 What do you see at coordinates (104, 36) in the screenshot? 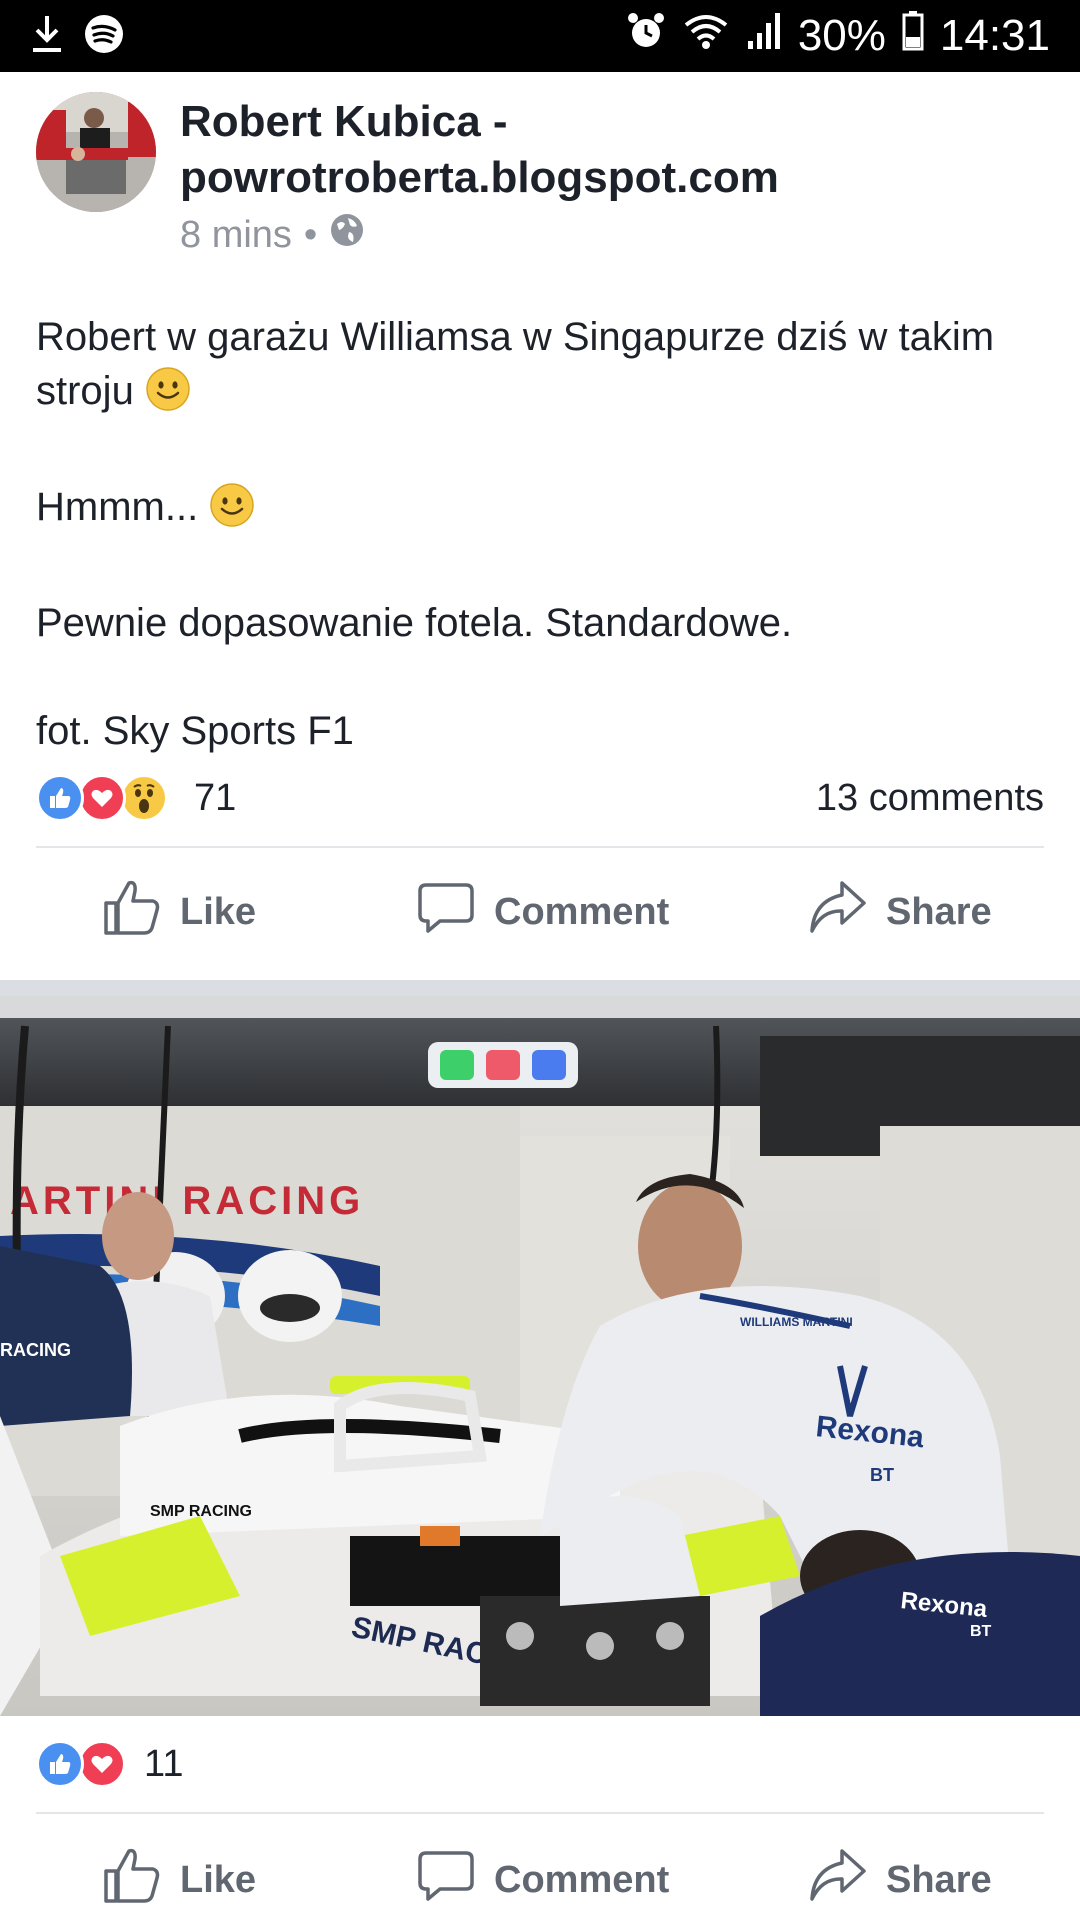
I see `spotify-icon` at bounding box center [104, 36].